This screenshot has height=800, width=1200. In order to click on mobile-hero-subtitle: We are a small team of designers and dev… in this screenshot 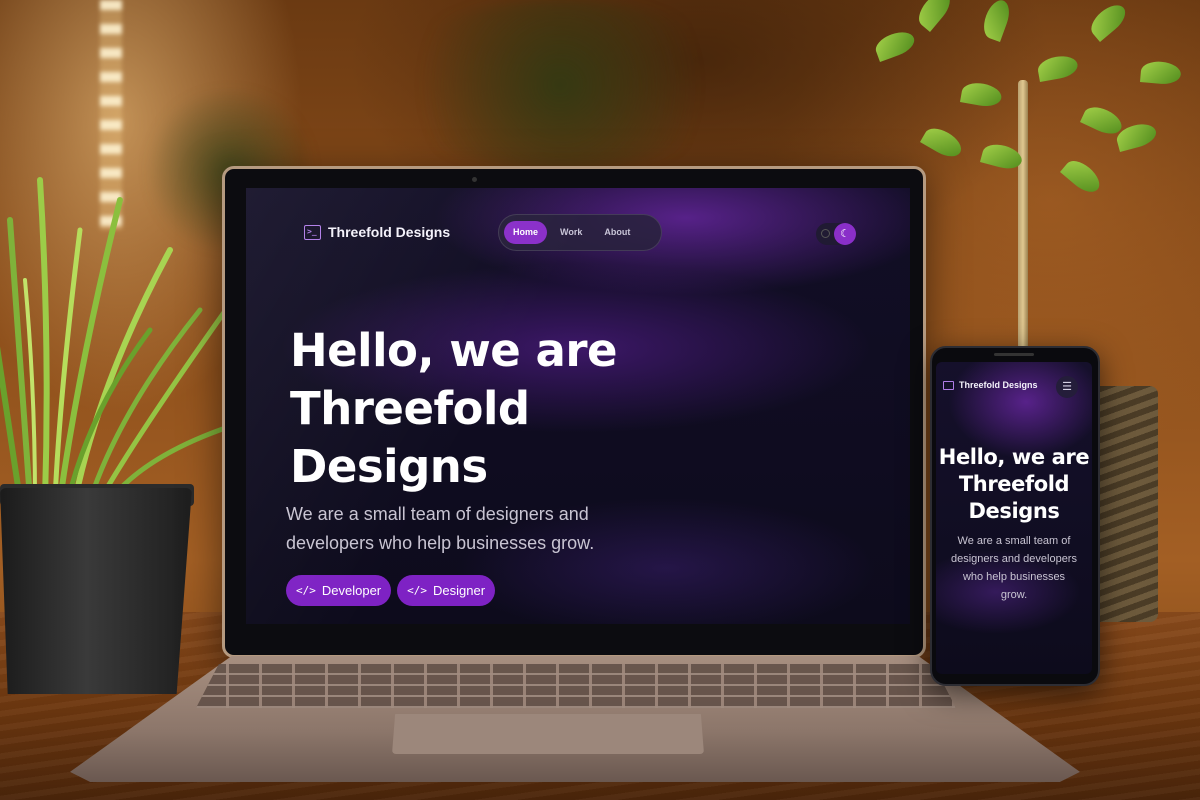, I will do `click(1014, 568)`.